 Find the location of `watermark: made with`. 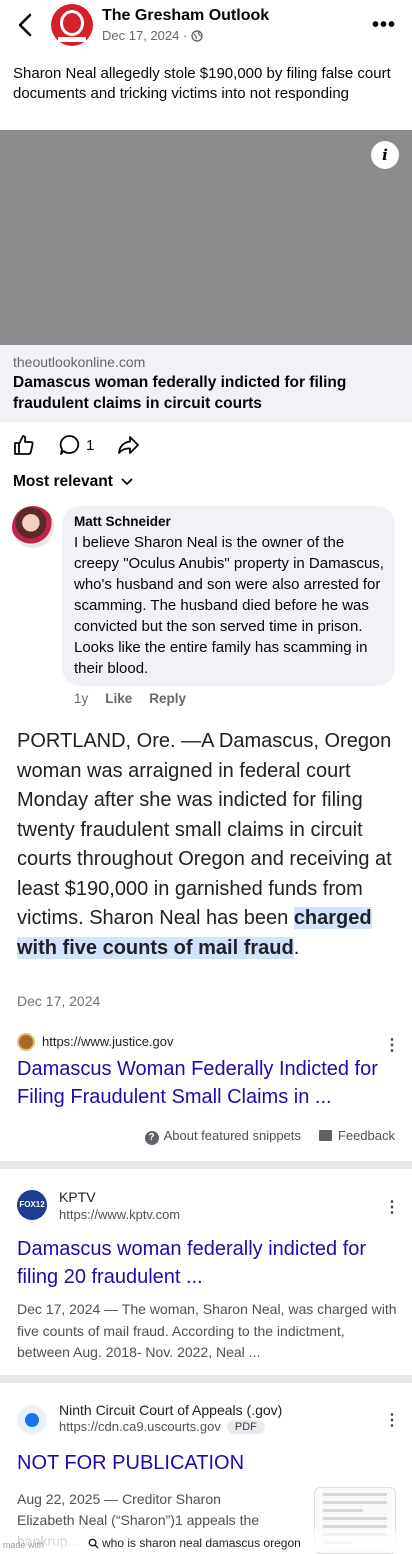

watermark: made with is located at coordinates (24, 1545).